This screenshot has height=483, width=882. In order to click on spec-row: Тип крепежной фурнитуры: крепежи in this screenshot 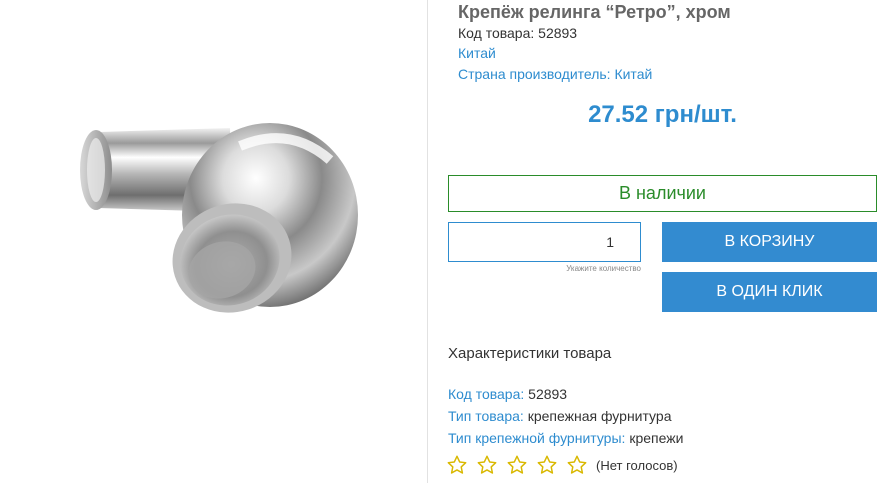, I will do `click(565, 438)`.